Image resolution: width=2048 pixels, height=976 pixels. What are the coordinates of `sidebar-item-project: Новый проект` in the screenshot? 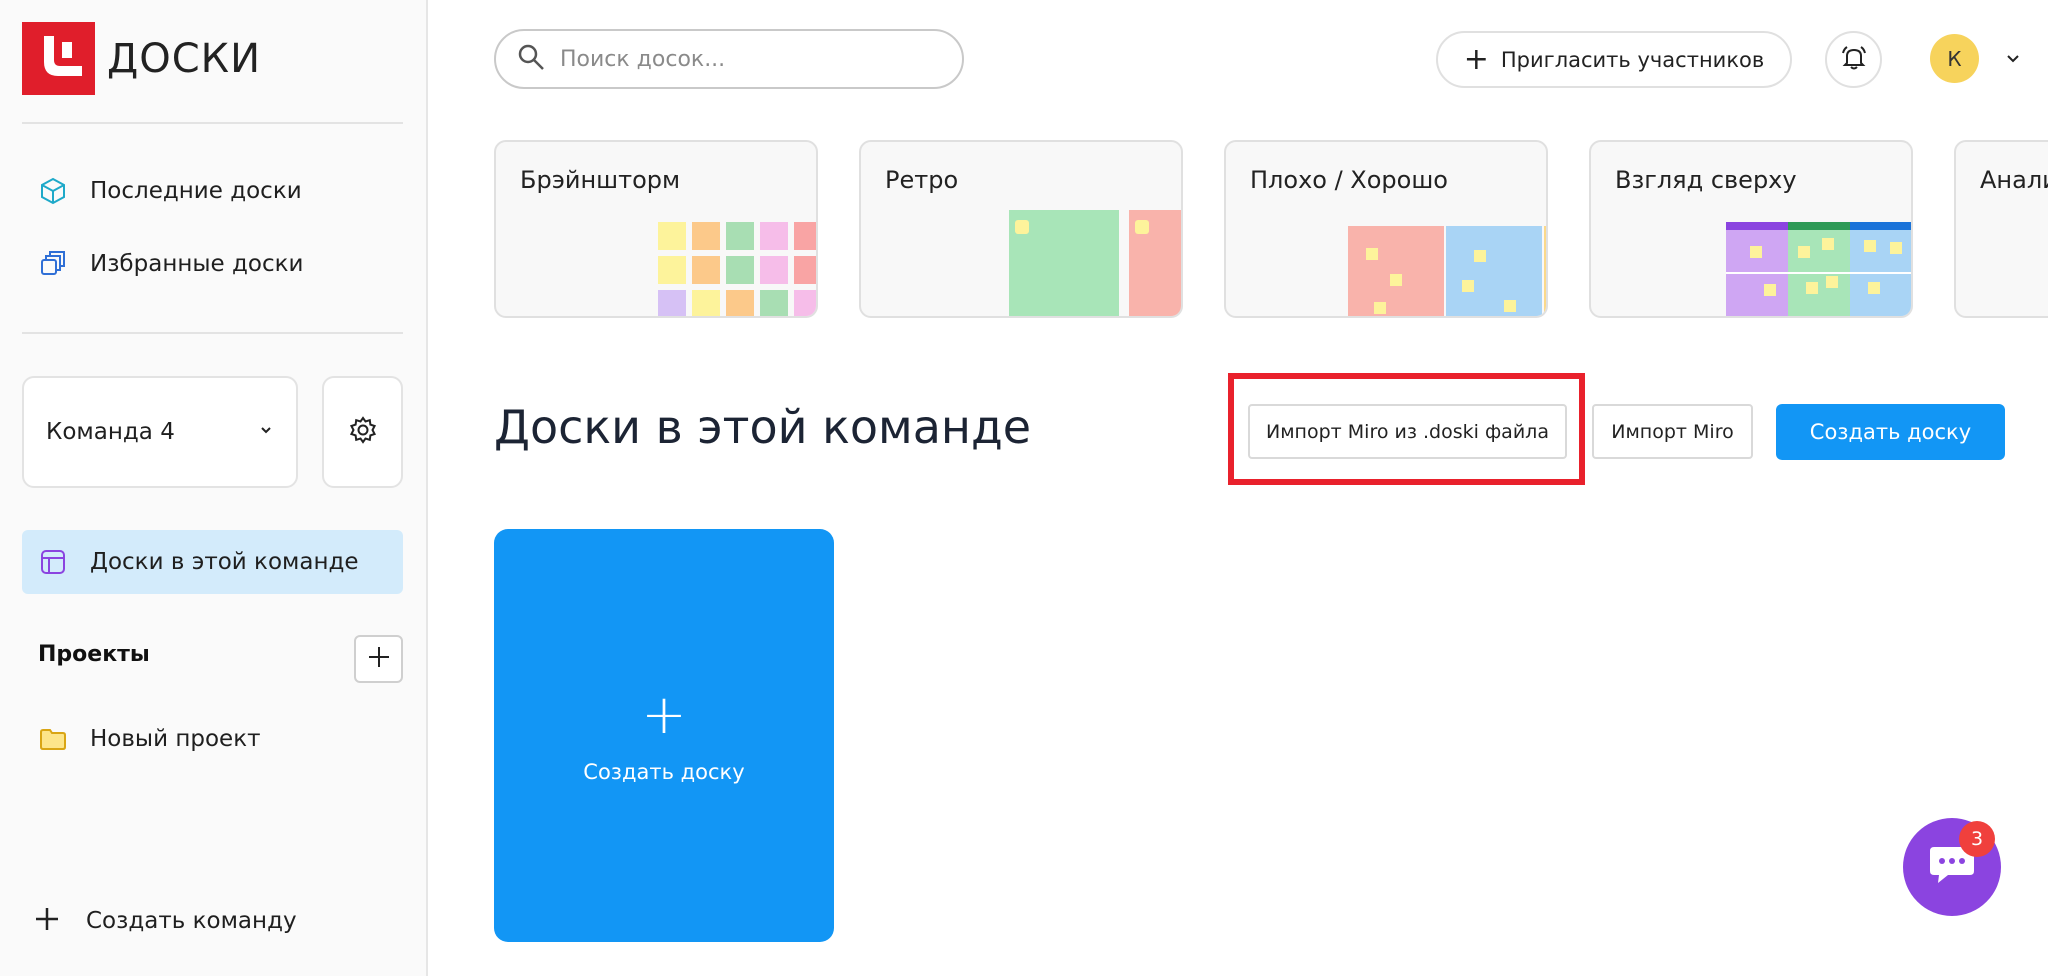 It's located at (212, 739).